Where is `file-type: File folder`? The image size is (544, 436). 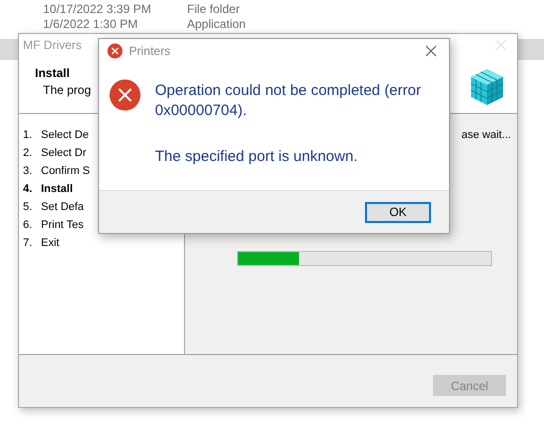
file-type: File folder is located at coordinates (213, 9).